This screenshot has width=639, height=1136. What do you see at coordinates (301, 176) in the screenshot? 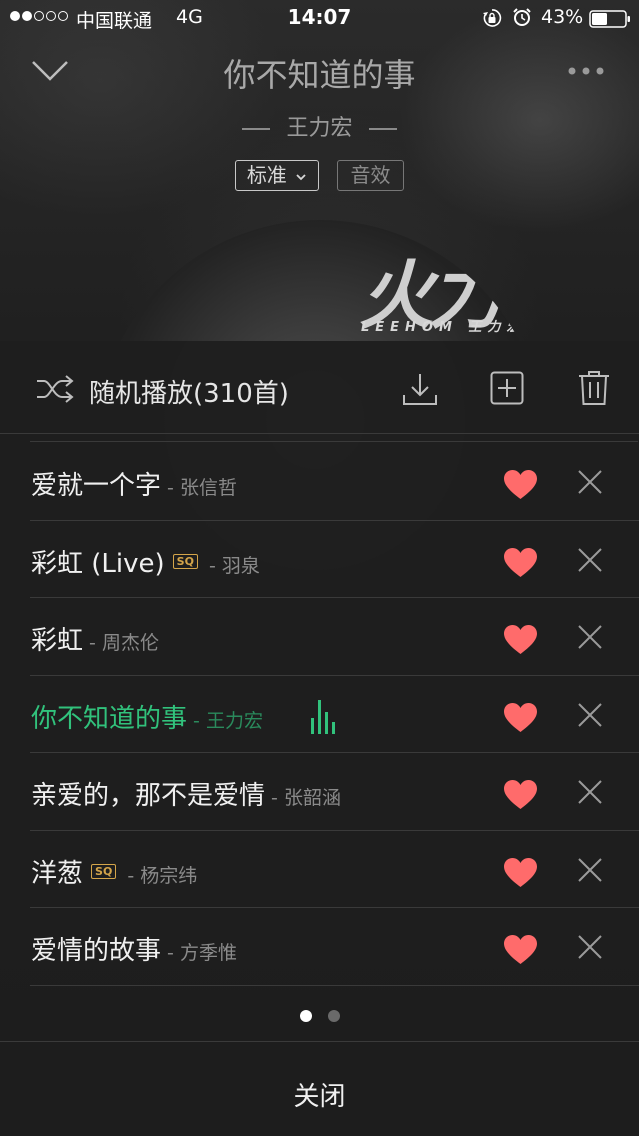
I see `chevron-down-icon` at bounding box center [301, 176].